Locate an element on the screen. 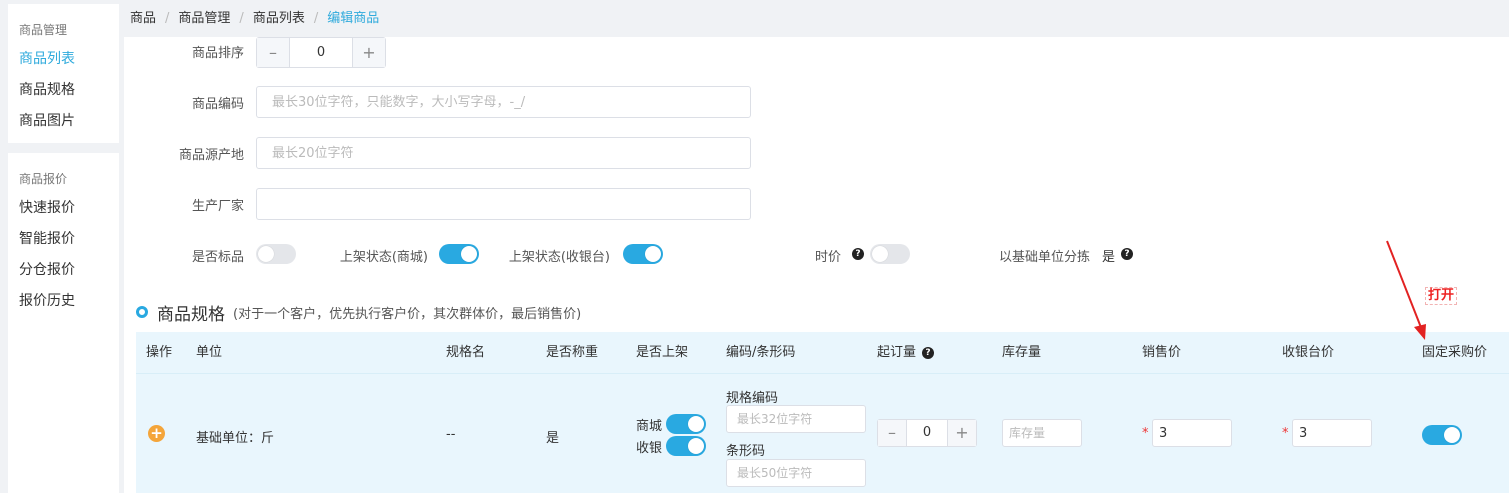  barcode-label: 条形码 is located at coordinates (746, 451).